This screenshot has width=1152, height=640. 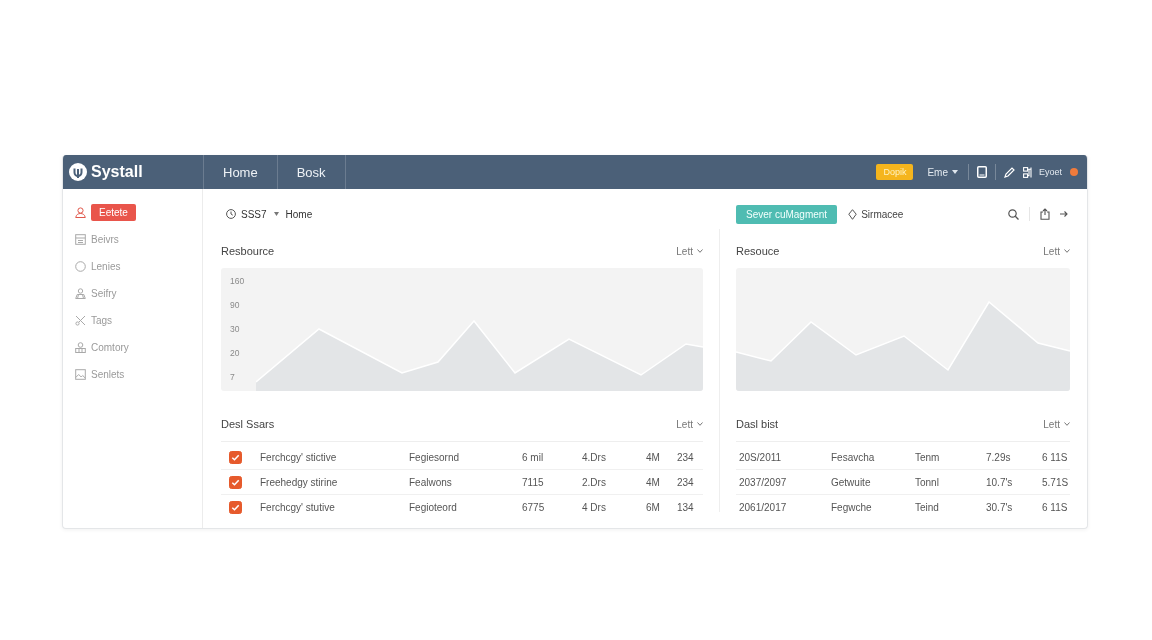 What do you see at coordinates (78, 172) in the screenshot?
I see `logo-icon` at bounding box center [78, 172].